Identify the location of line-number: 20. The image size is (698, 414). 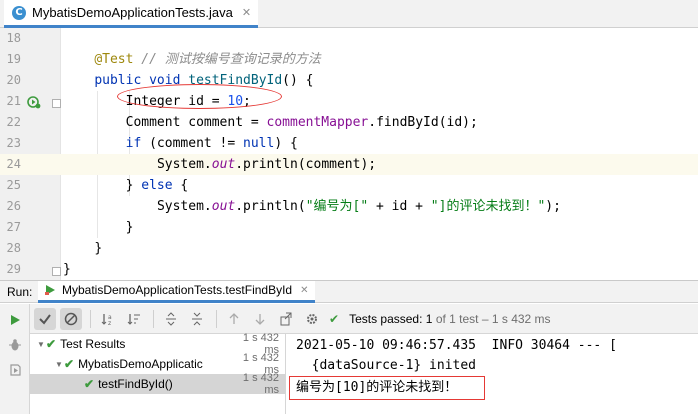
(13, 80).